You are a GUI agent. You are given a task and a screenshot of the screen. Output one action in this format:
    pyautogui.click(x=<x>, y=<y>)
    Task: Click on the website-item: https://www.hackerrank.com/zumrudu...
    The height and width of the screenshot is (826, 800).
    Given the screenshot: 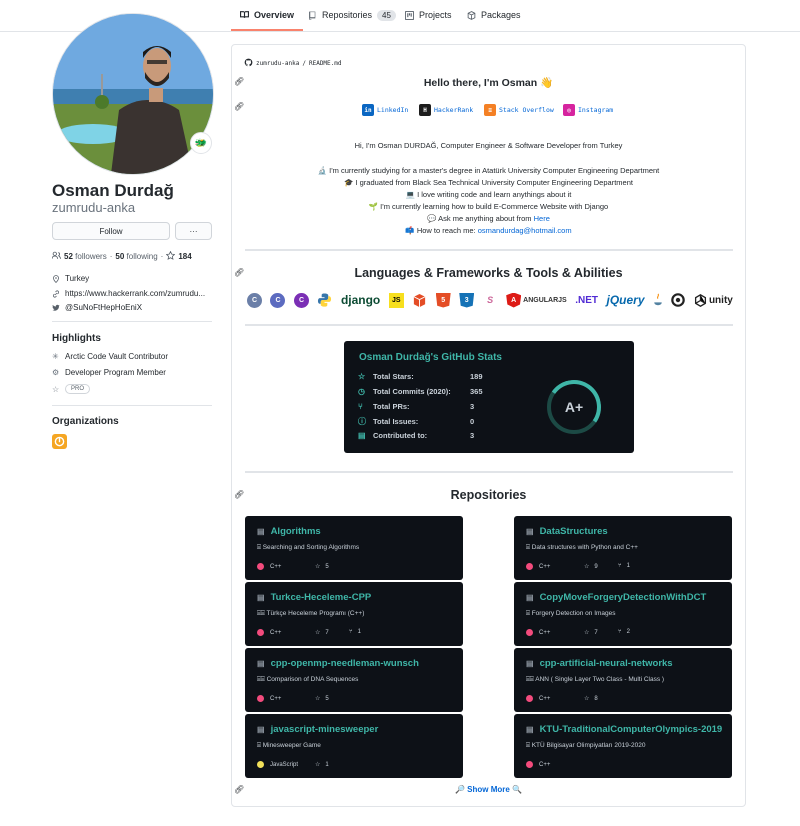 What is the action you would take?
    pyautogui.click(x=128, y=293)
    